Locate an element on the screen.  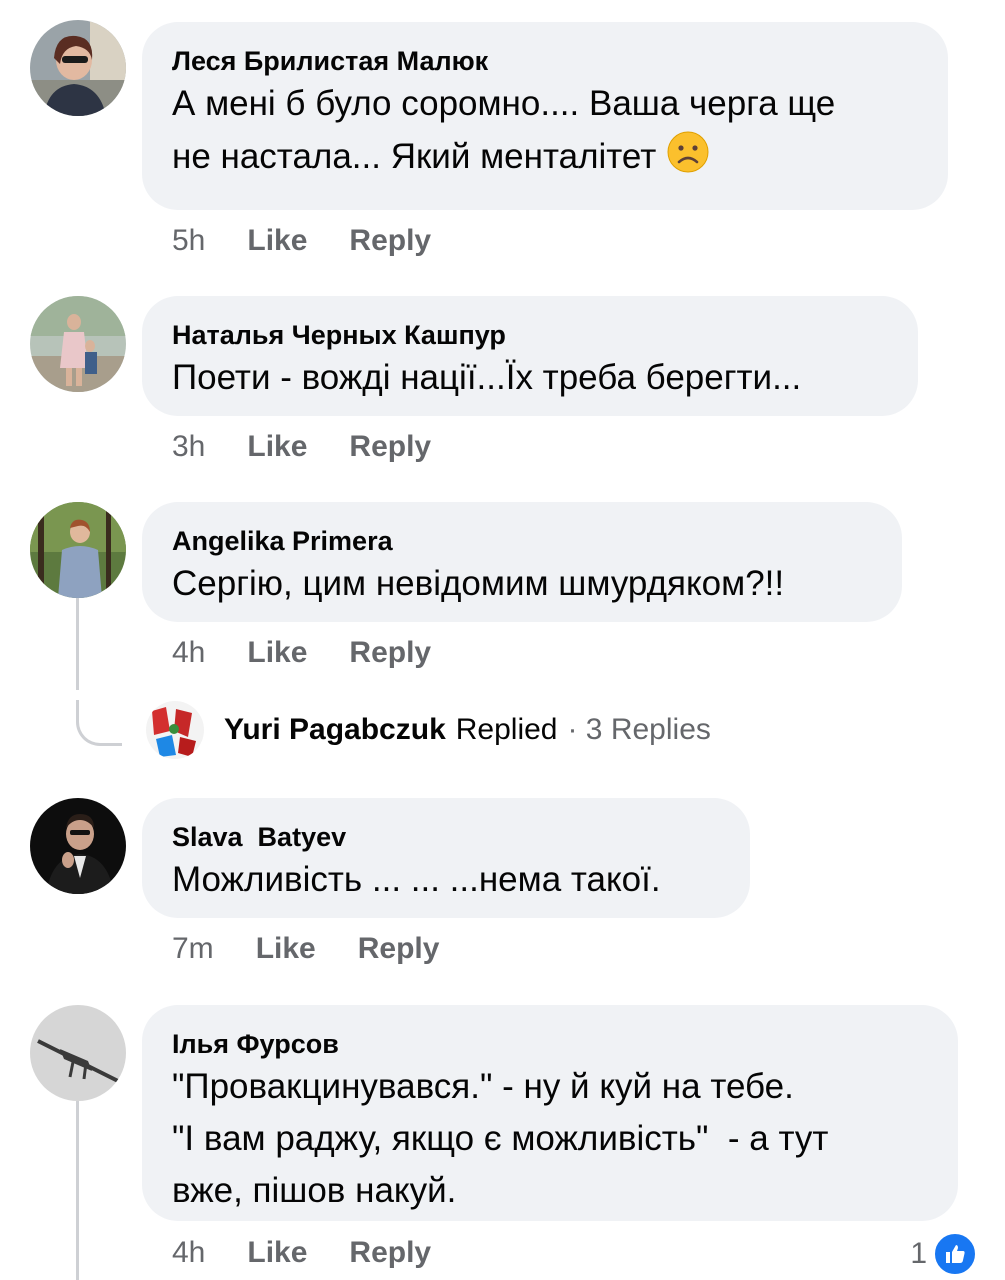
comment-line: вже, пішов накуй. is located at coordinates (314, 1190).